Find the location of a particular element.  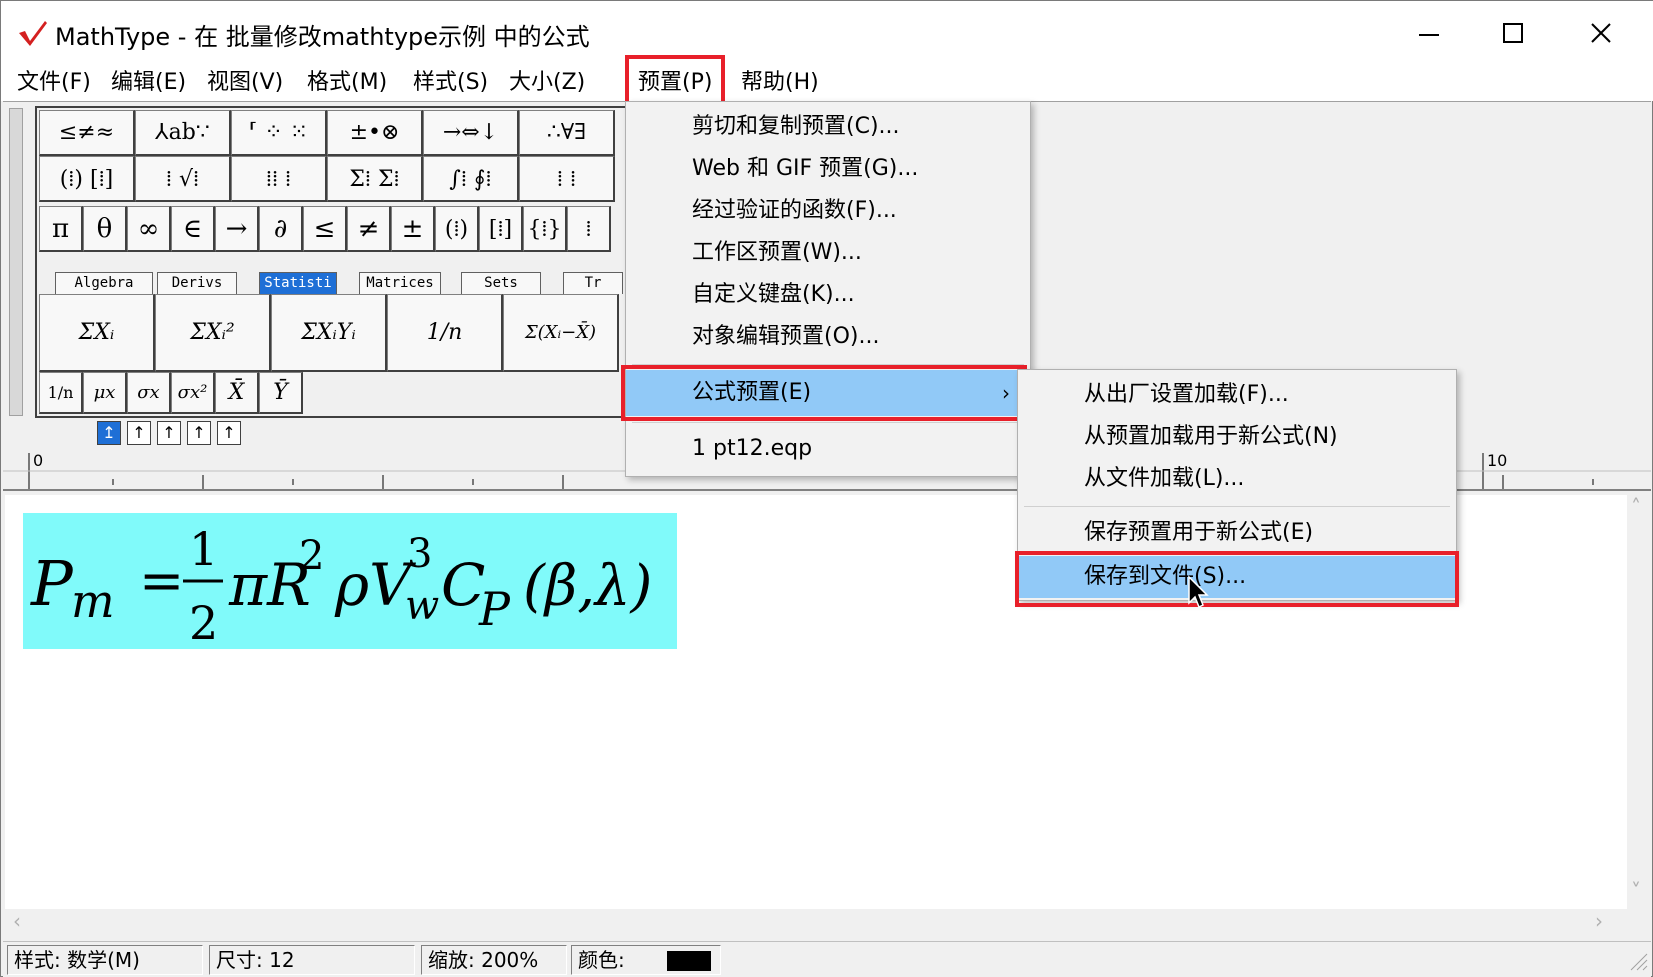

minimize-button is located at coordinates (1429, 33).